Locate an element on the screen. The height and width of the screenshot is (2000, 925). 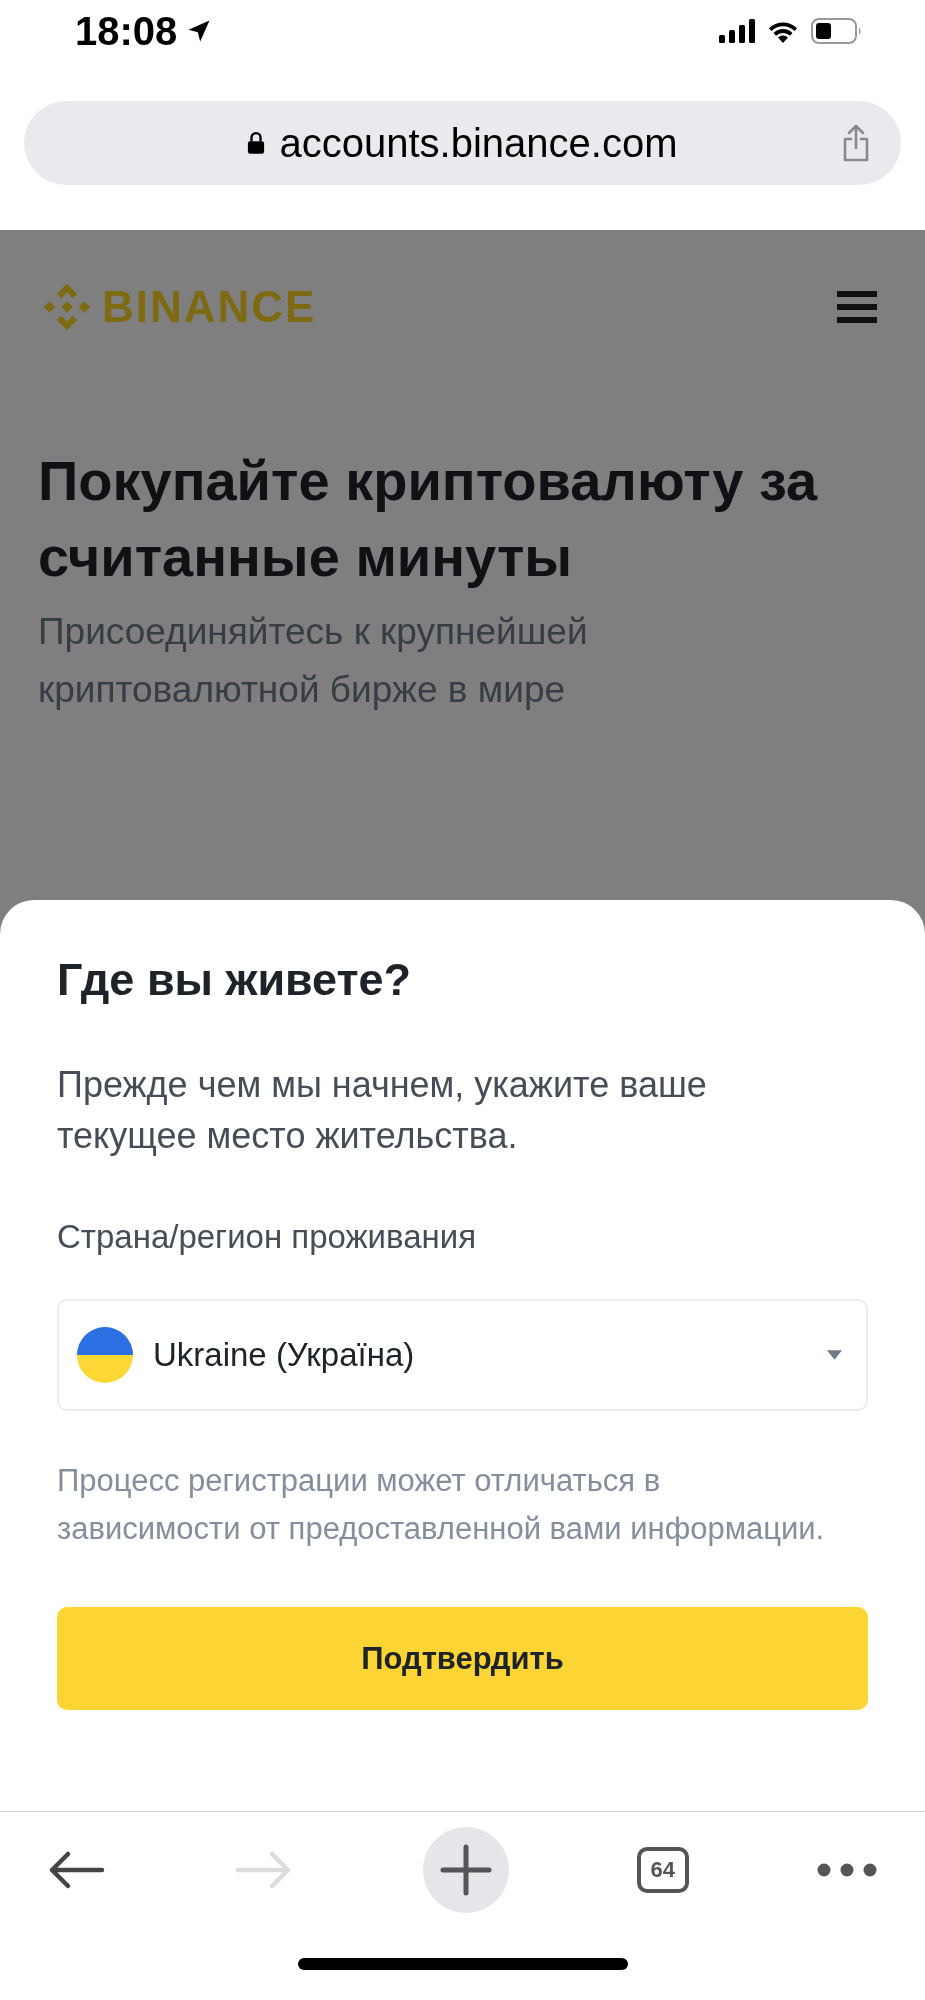
logo-text: BINANCE is located at coordinates (209, 306).